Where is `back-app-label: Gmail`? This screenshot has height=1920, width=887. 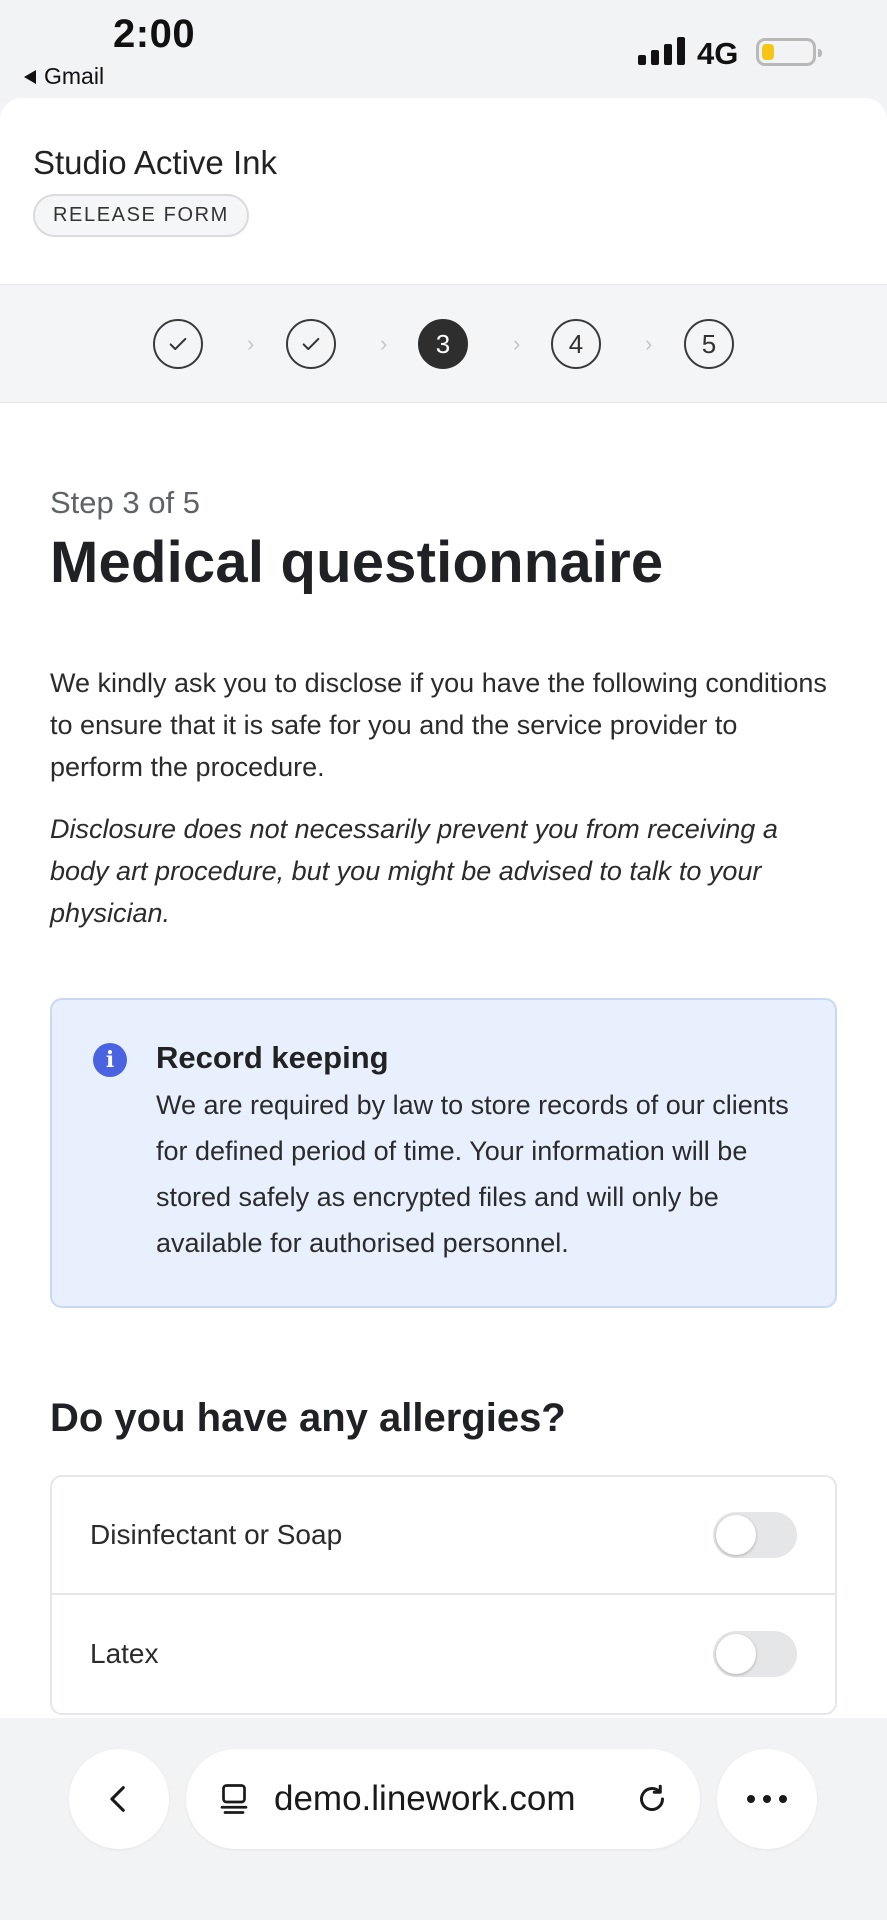
back-app-label: Gmail is located at coordinates (74, 76).